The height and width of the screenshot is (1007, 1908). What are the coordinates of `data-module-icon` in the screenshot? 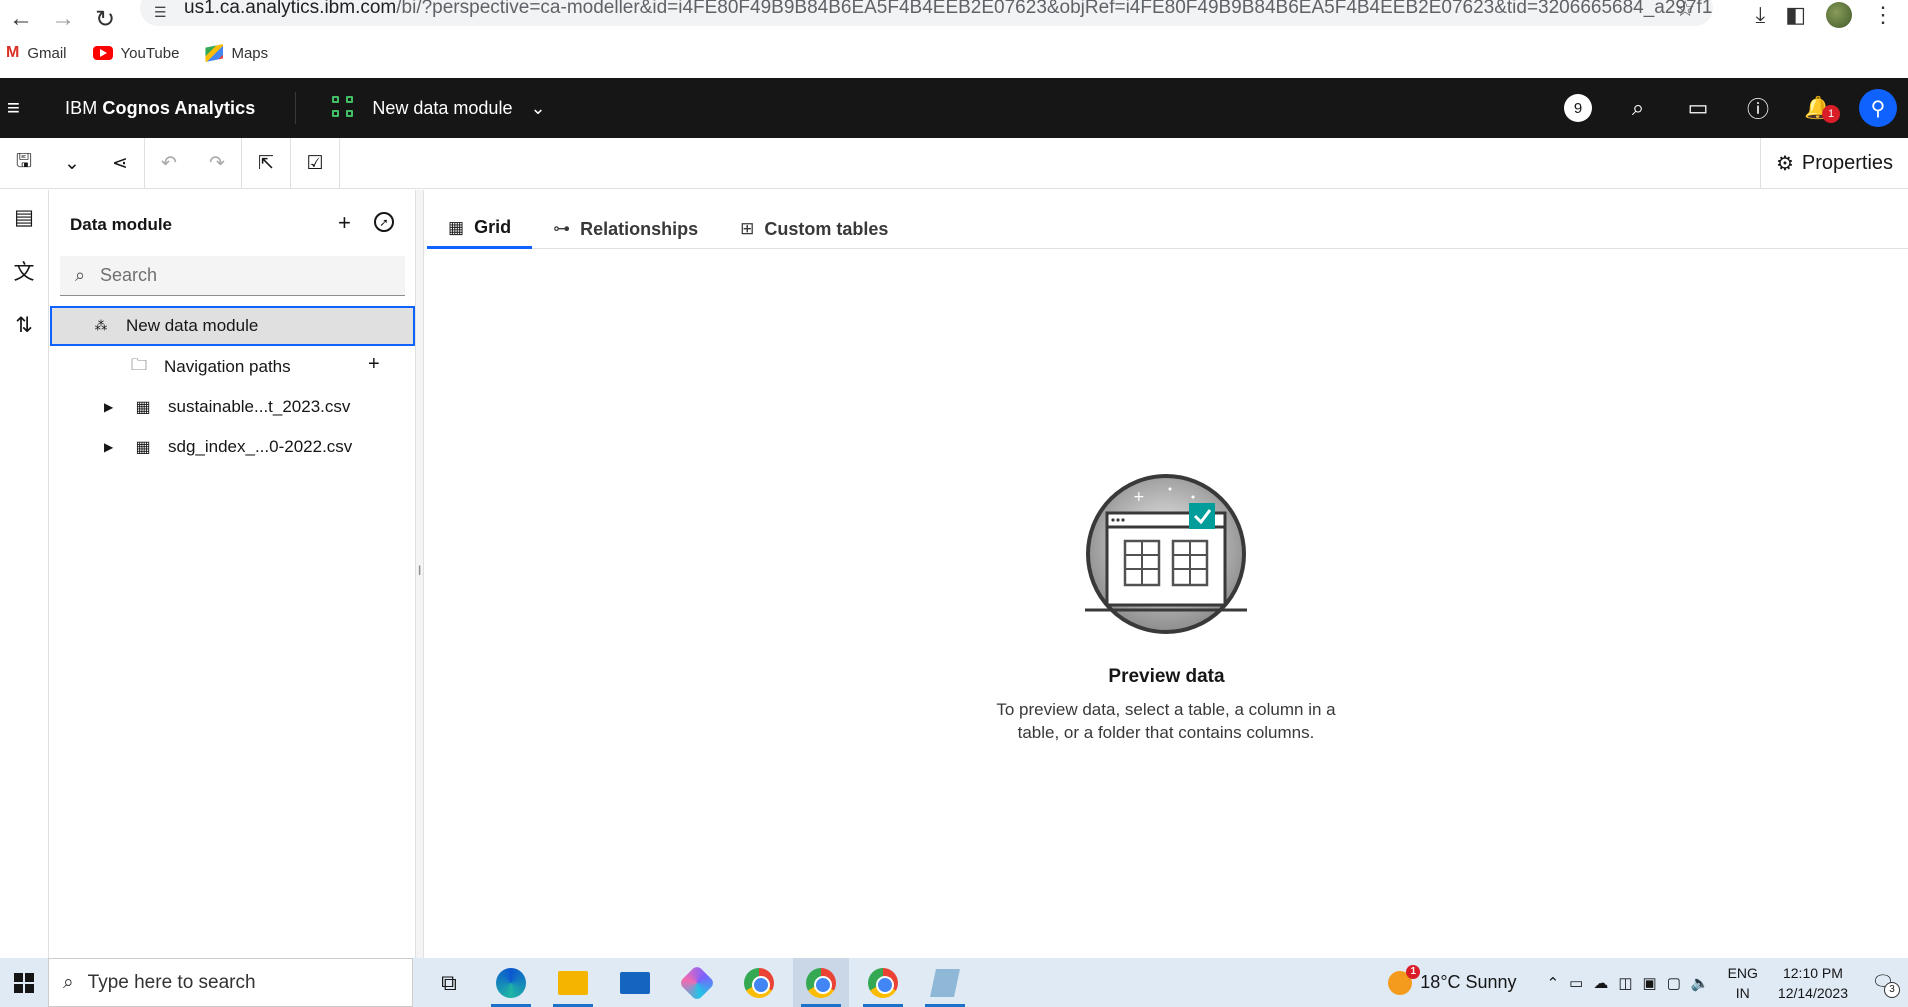 It's located at (344, 108).